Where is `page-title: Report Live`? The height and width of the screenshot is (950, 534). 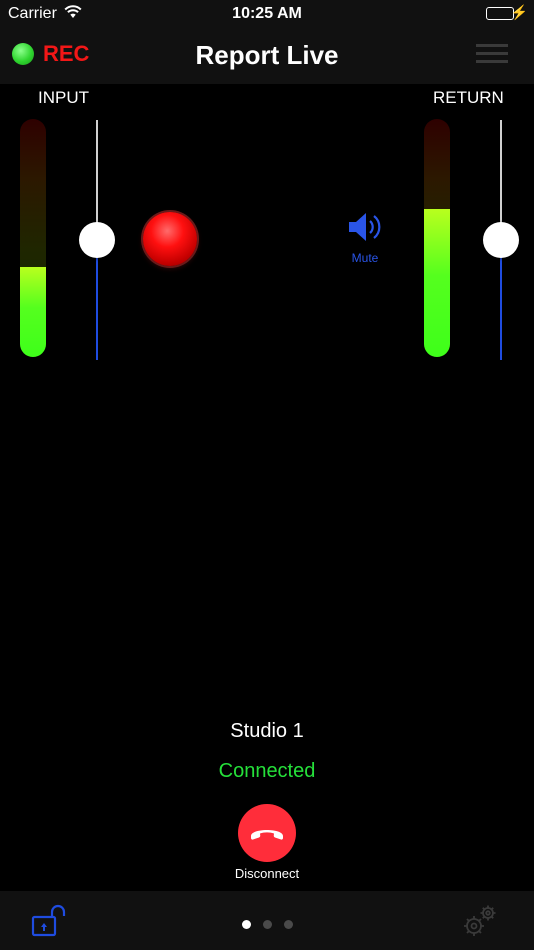 page-title: Report Live is located at coordinates (267, 55).